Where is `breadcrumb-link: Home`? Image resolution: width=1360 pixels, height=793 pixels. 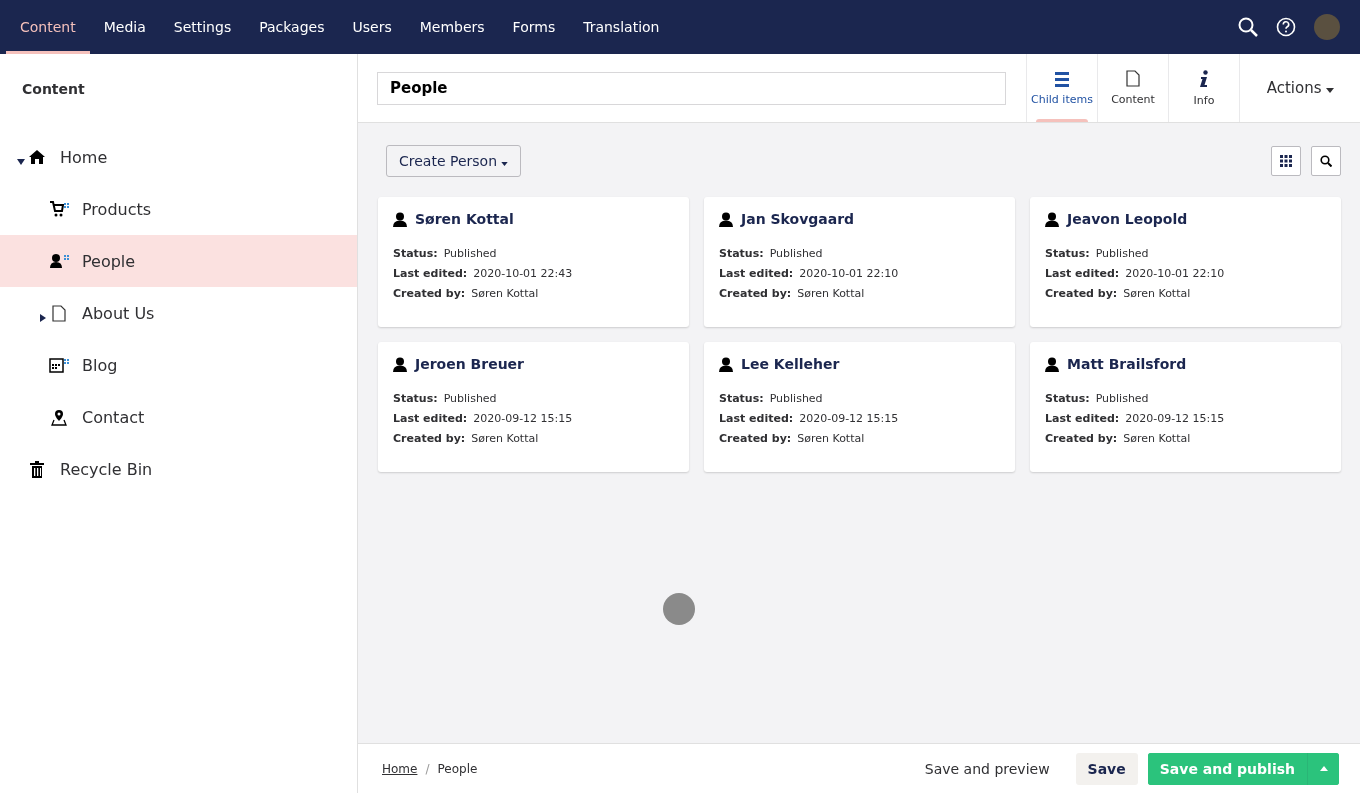
breadcrumb-link: Home is located at coordinates (400, 768).